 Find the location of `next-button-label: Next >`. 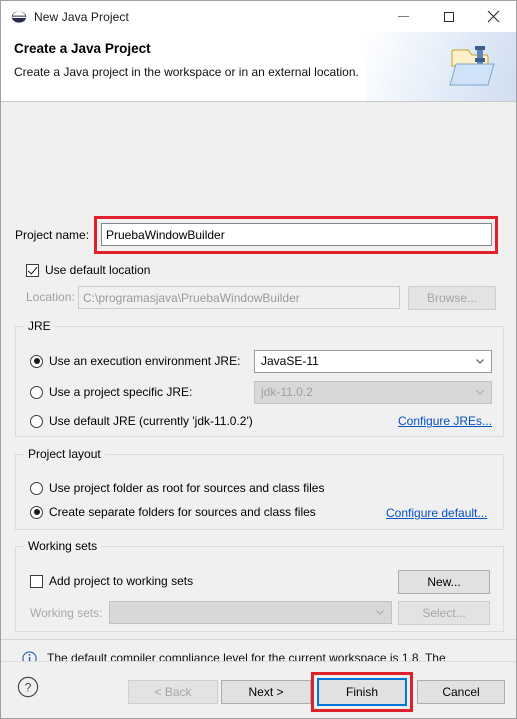

next-button-label: Next > is located at coordinates (266, 692).